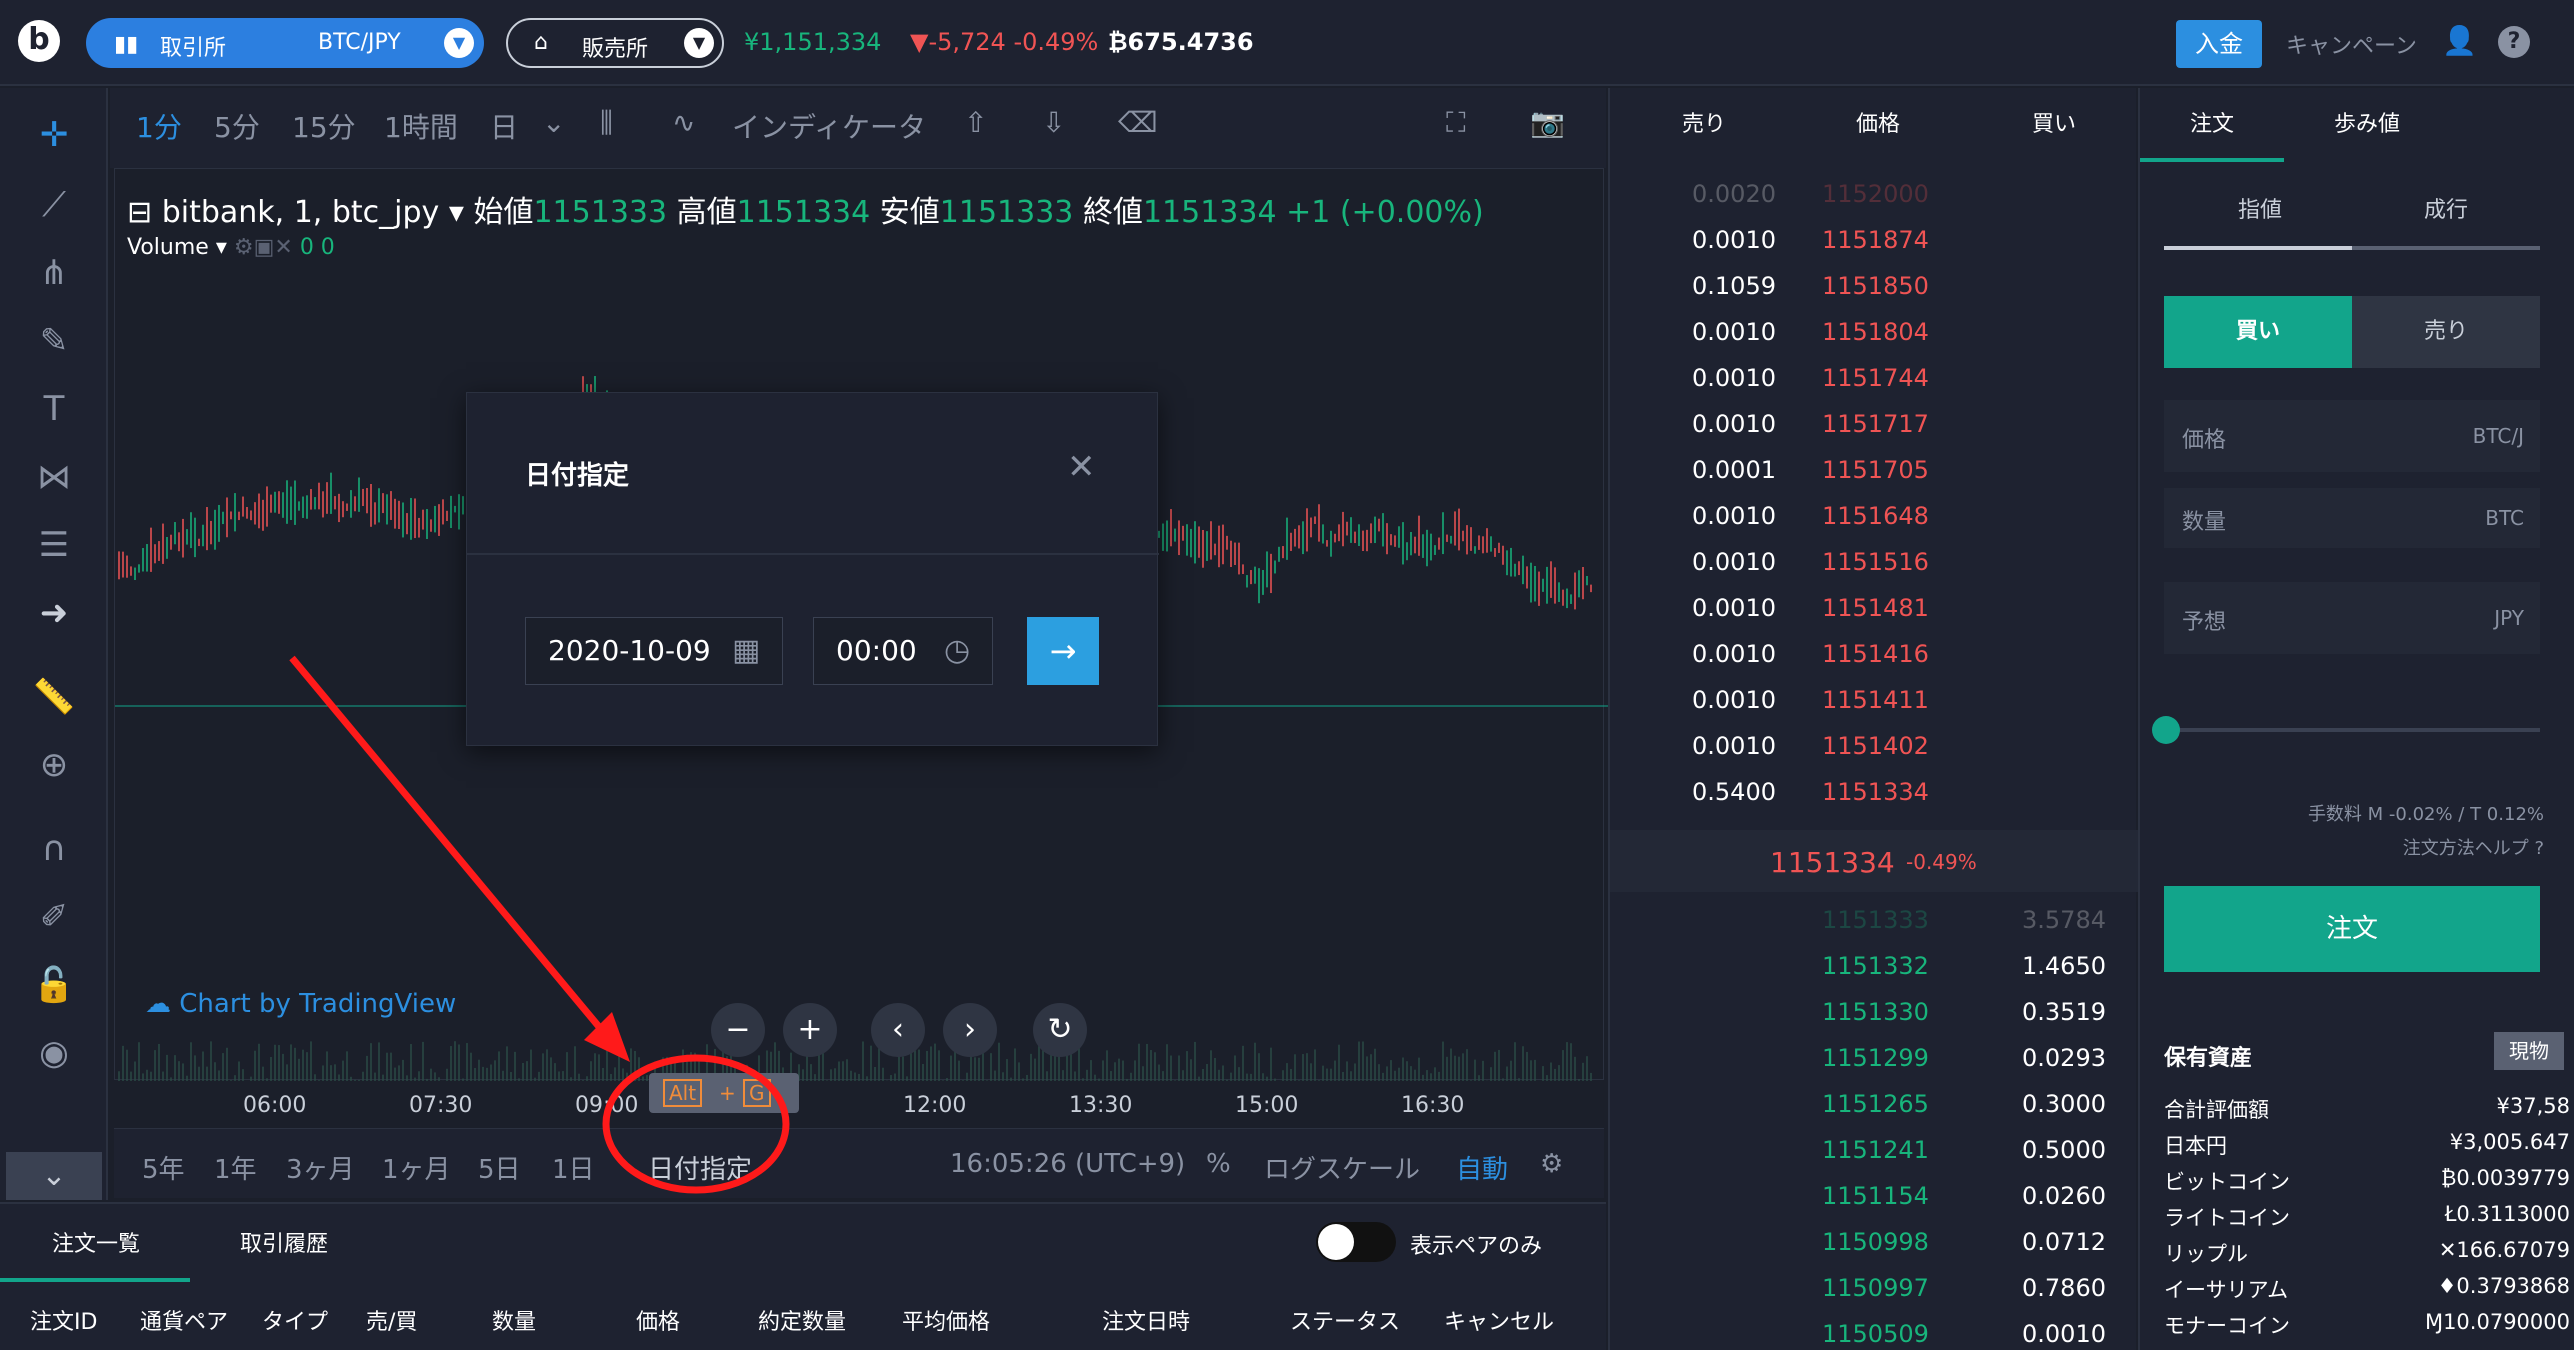 Image resolution: width=2574 pixels, height=1350 pixels. Describe the element at coordinates (324, 126) in the screenshot. I see `interval-15m: 15分` at that location.